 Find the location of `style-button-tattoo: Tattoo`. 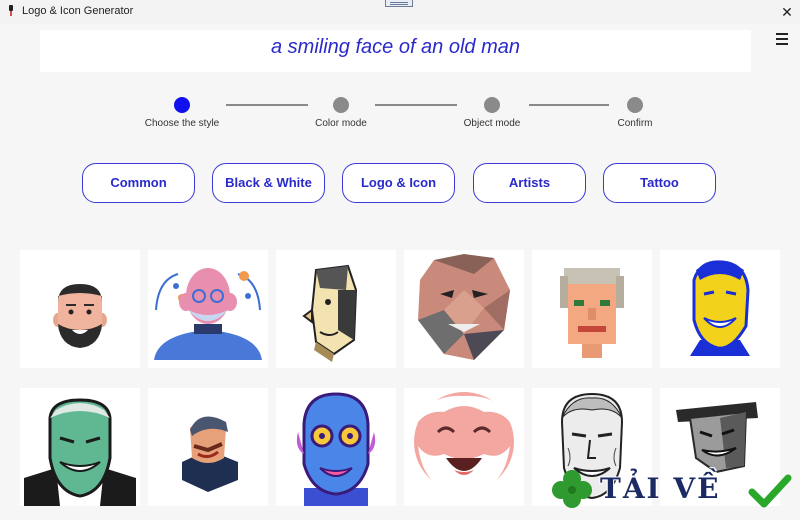

style-button-tattoo: Tattoo is located at coordinates (659, 183).